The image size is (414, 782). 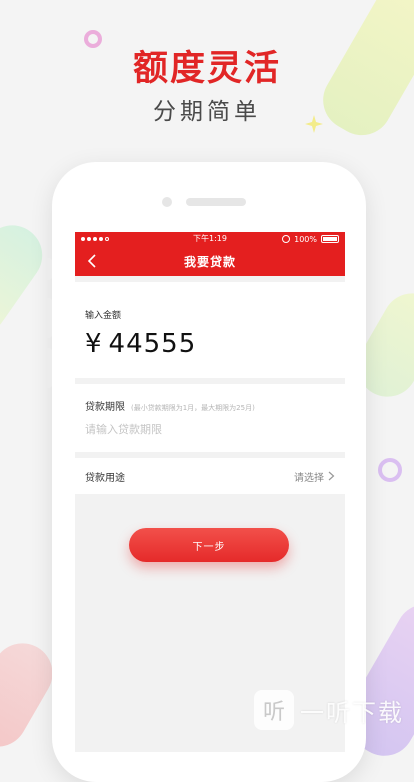 What do you see at coordinates (207, 112) in the screenshot?
I see `promo-subline: 分期简单` at bounding box center [207, 112].